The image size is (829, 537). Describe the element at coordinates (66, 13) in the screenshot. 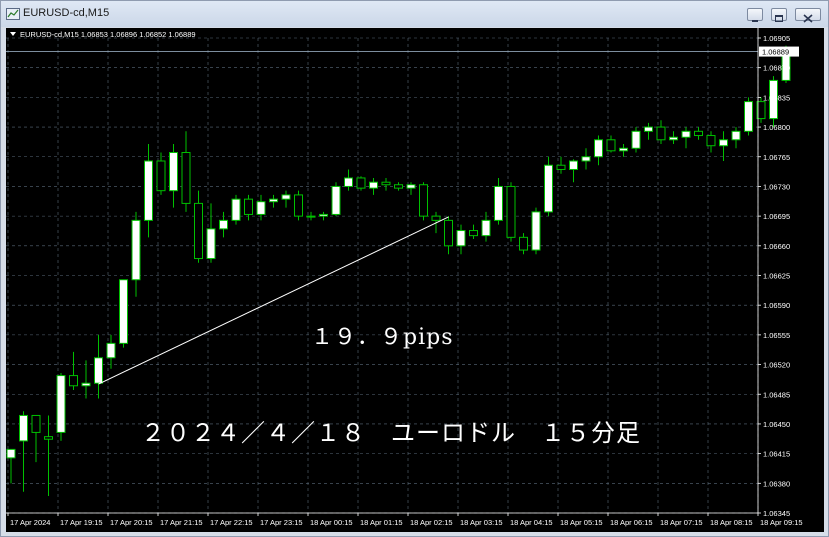

I see `window-title: EURUSD-cd,M15` at that location.